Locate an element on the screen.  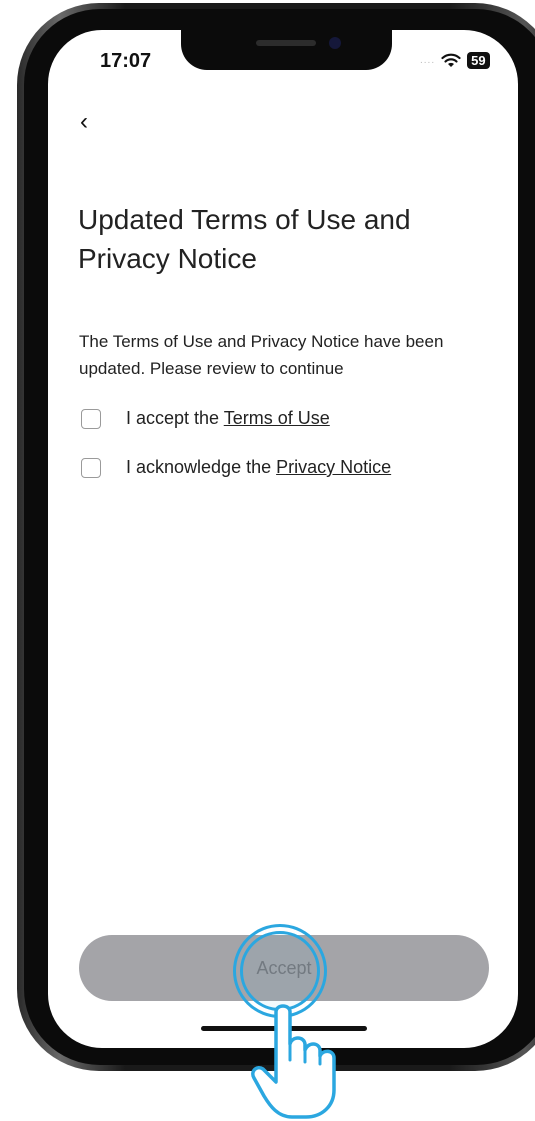
status-indicators: .... 59 is located at coordinates (455, 60).